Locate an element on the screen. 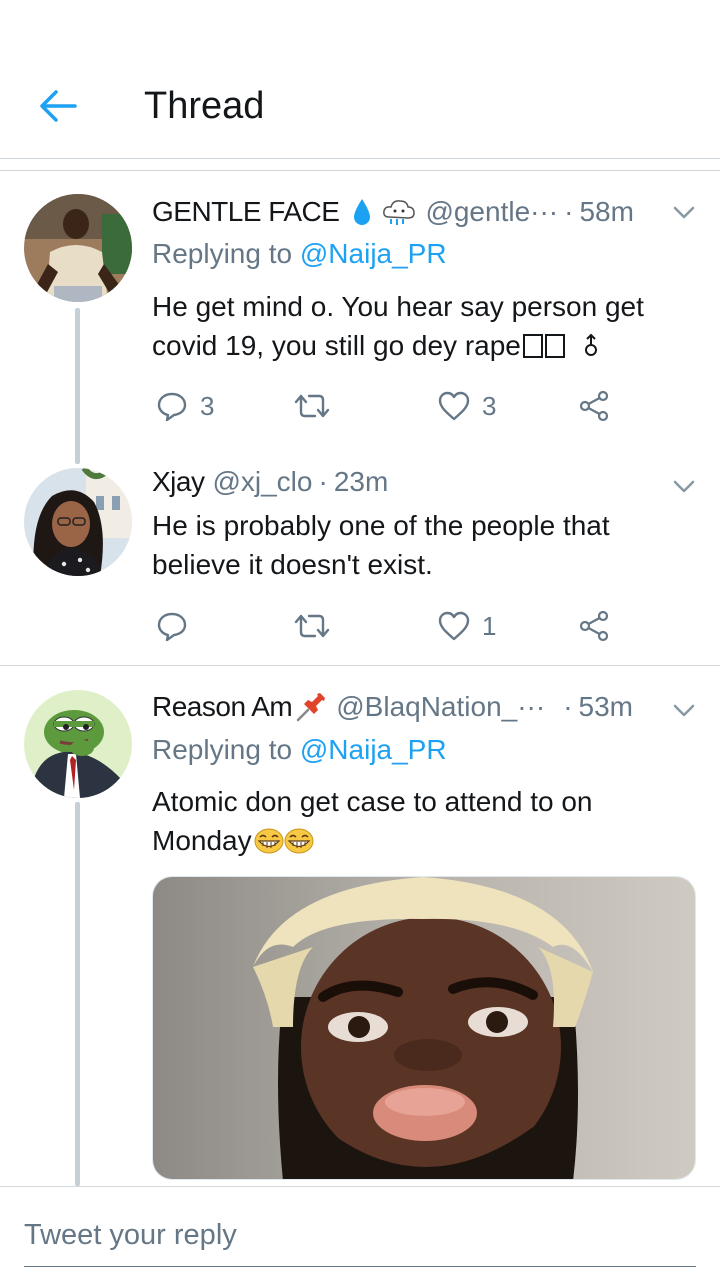 This screenshot has height=1280, width=720. tweet-header: GENTLE FACE @gentle··· · 58m is located at coordinates (393, 212).